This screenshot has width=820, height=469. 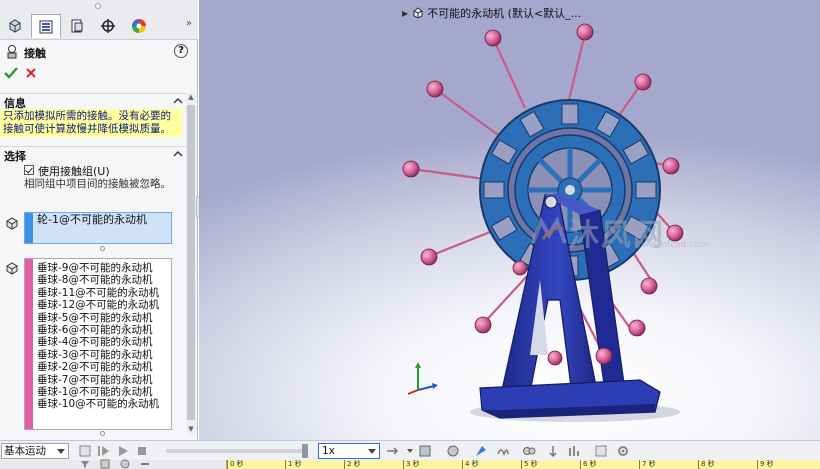 I want to click on list-item: 垂球-3@不可能的永动机, so click(x=98, y=355).